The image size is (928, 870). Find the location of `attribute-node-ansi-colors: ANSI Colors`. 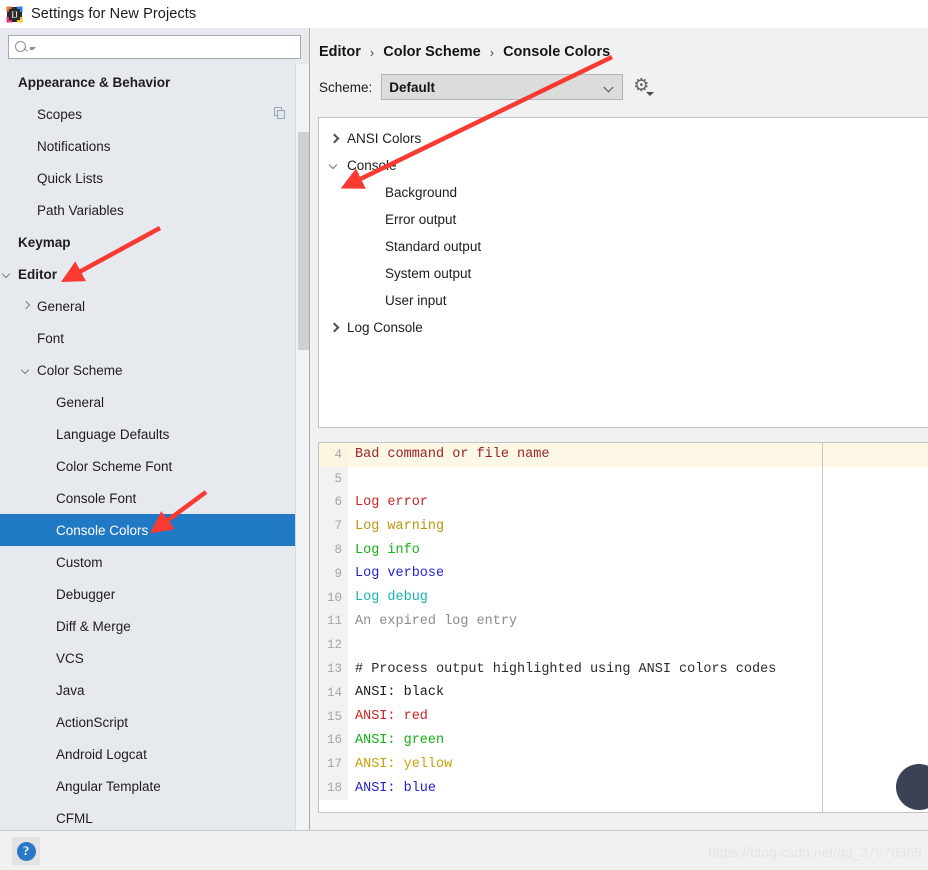

attribute-node-ansi-colors: ANSI Colors is located at coordinates (623, 138).